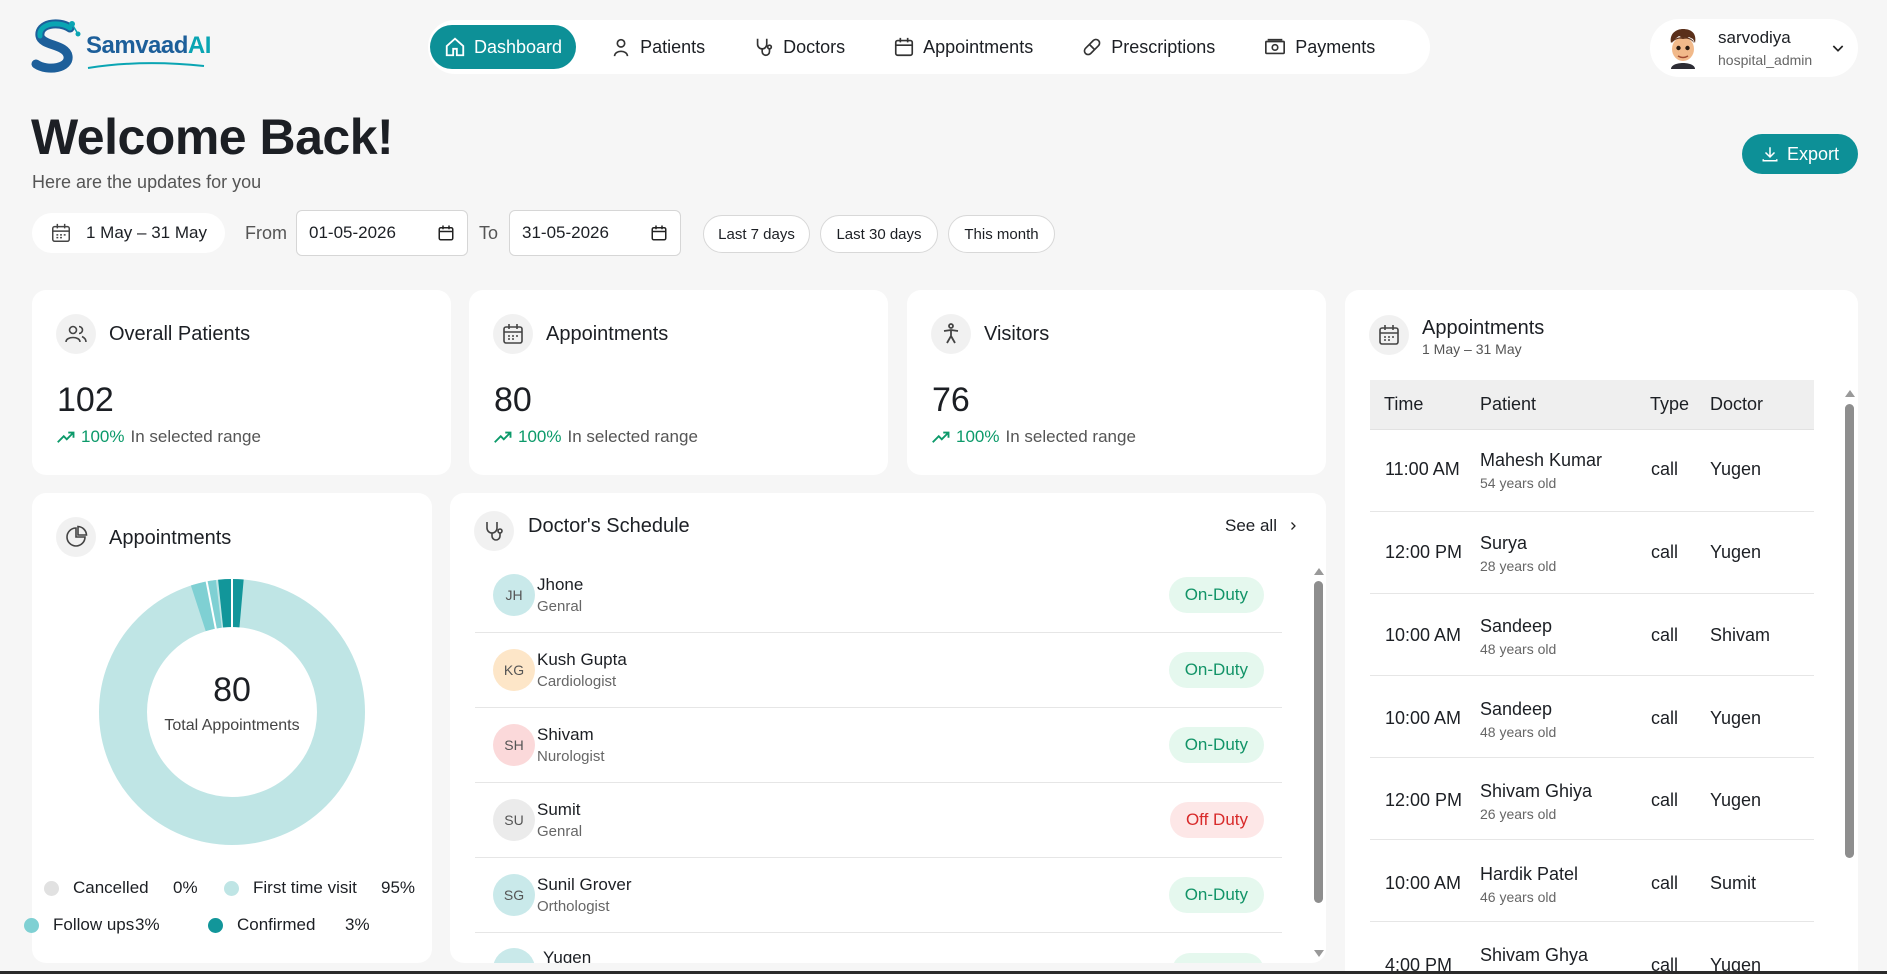  Describe the element at coordinates (1318, 742) in the screenshot. I see `schedule-scrollbar-thumb` at that location.